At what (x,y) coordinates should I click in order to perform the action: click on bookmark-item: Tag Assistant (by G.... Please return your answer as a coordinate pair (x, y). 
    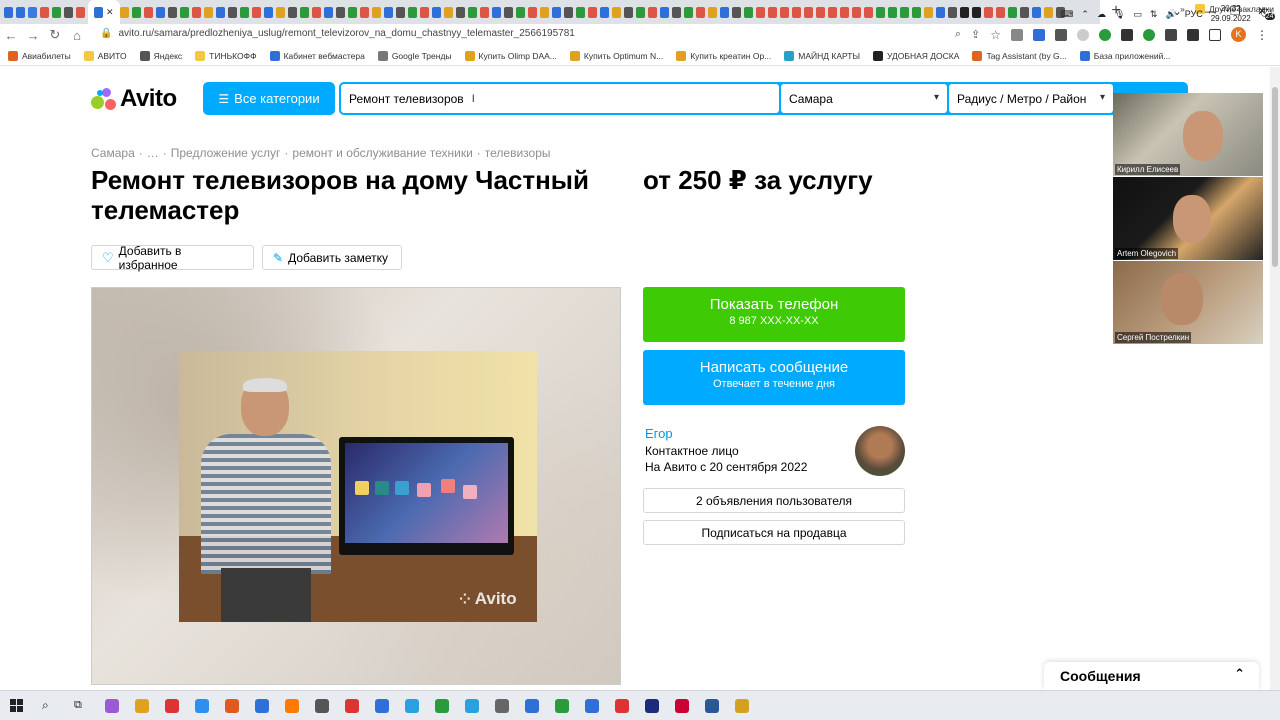
    Looking at the image, I should click on (1019, 55).